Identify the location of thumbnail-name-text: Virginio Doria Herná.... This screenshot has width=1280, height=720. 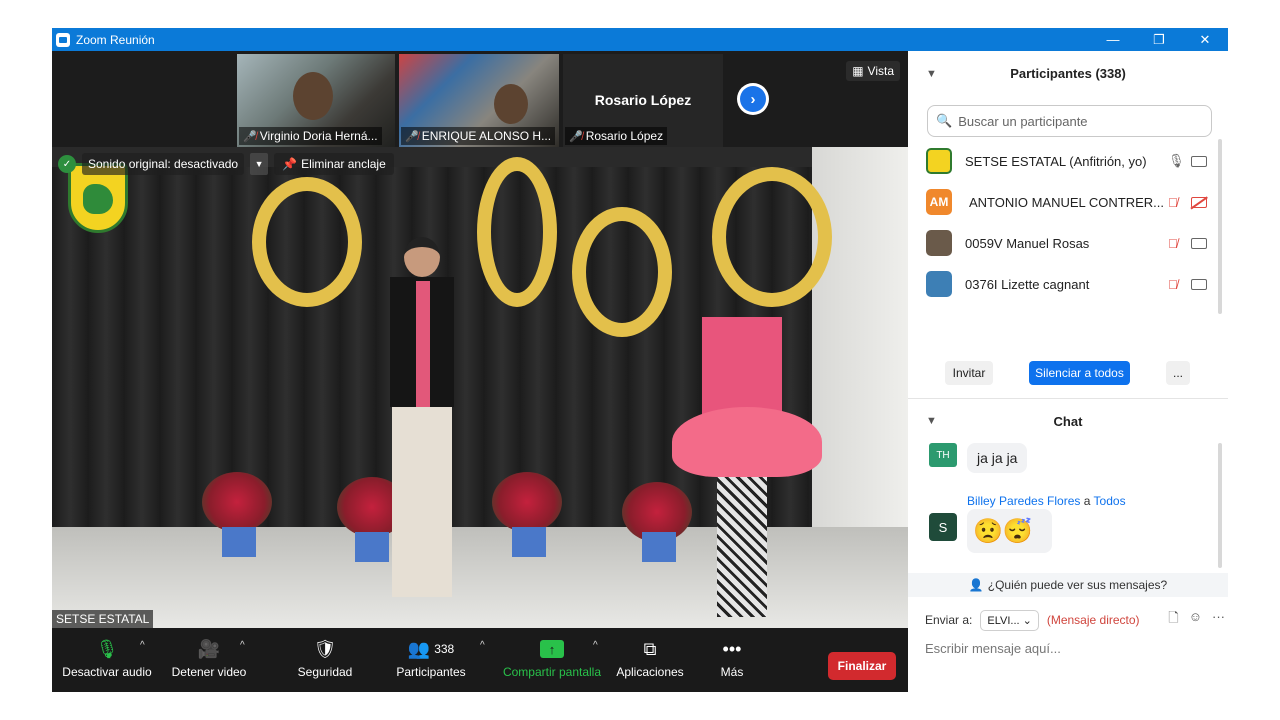
(318, 136).